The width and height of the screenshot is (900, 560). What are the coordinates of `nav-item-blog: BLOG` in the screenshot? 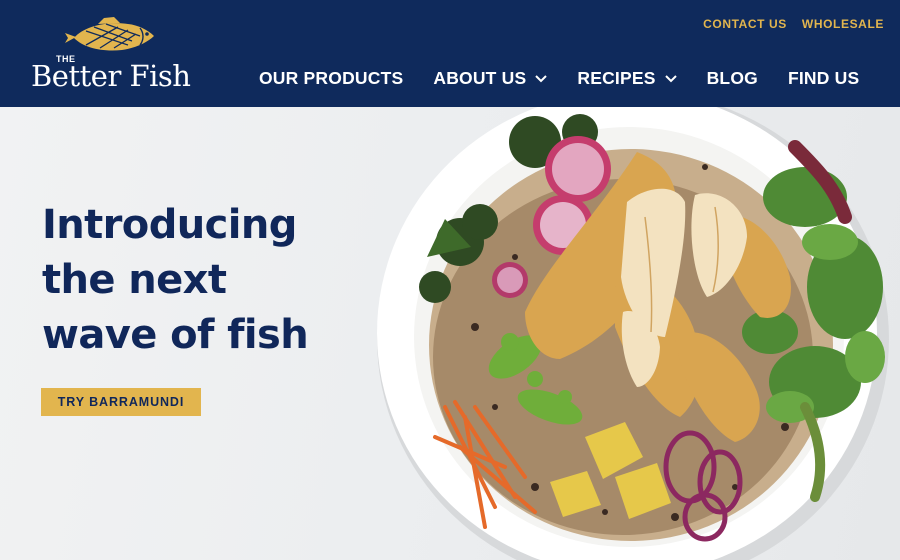 It's located at (732, 78).